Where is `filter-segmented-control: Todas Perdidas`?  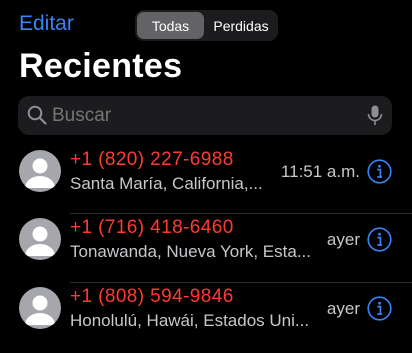
filter-segmented-control: Todas Perdidas is located at coordinates (206, 25).